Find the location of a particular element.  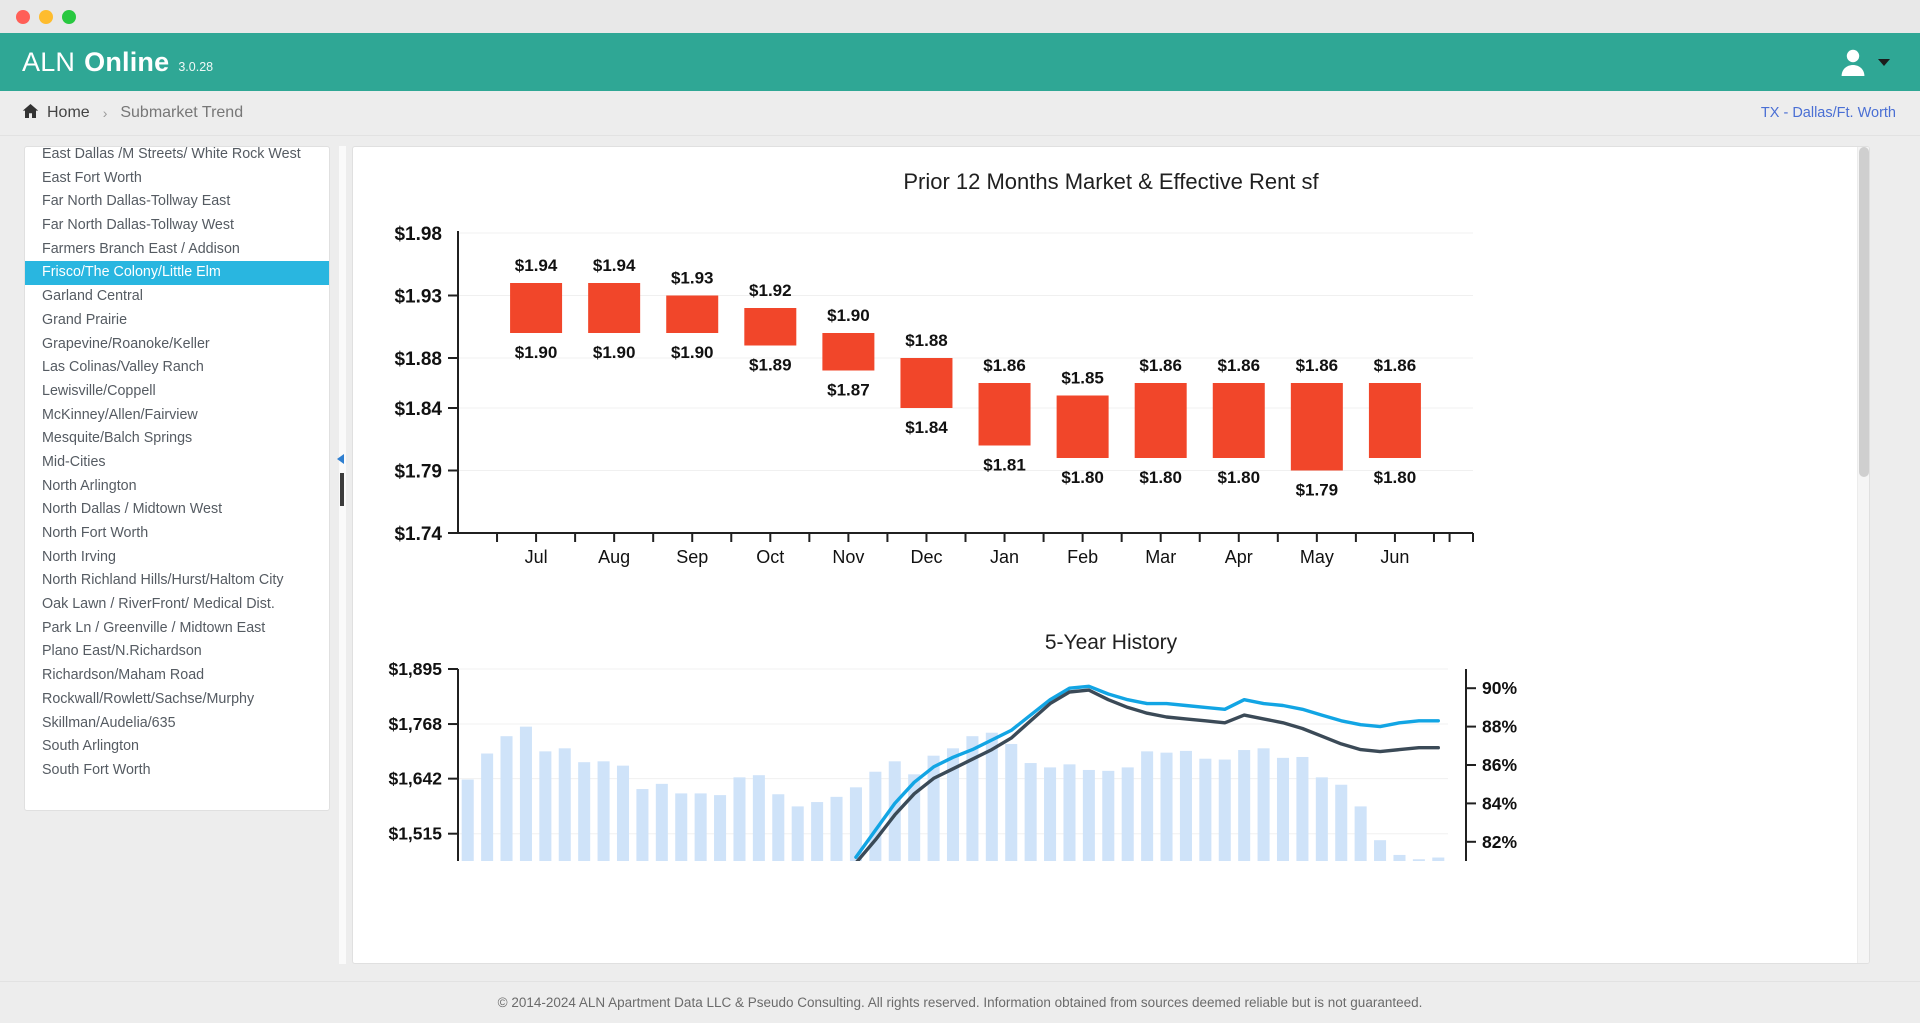

sidebar-item: Frisco/The Colony/Little Elm is located at coordinates (177, 273).